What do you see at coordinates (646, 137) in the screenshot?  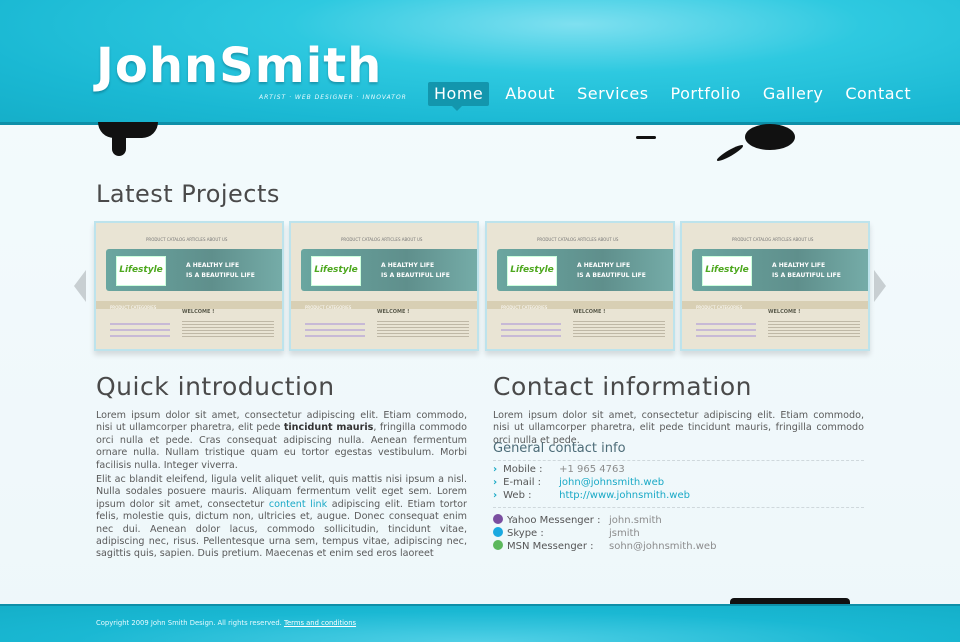 I see `ink-splatter-dash` at bounding box center [646, 137].